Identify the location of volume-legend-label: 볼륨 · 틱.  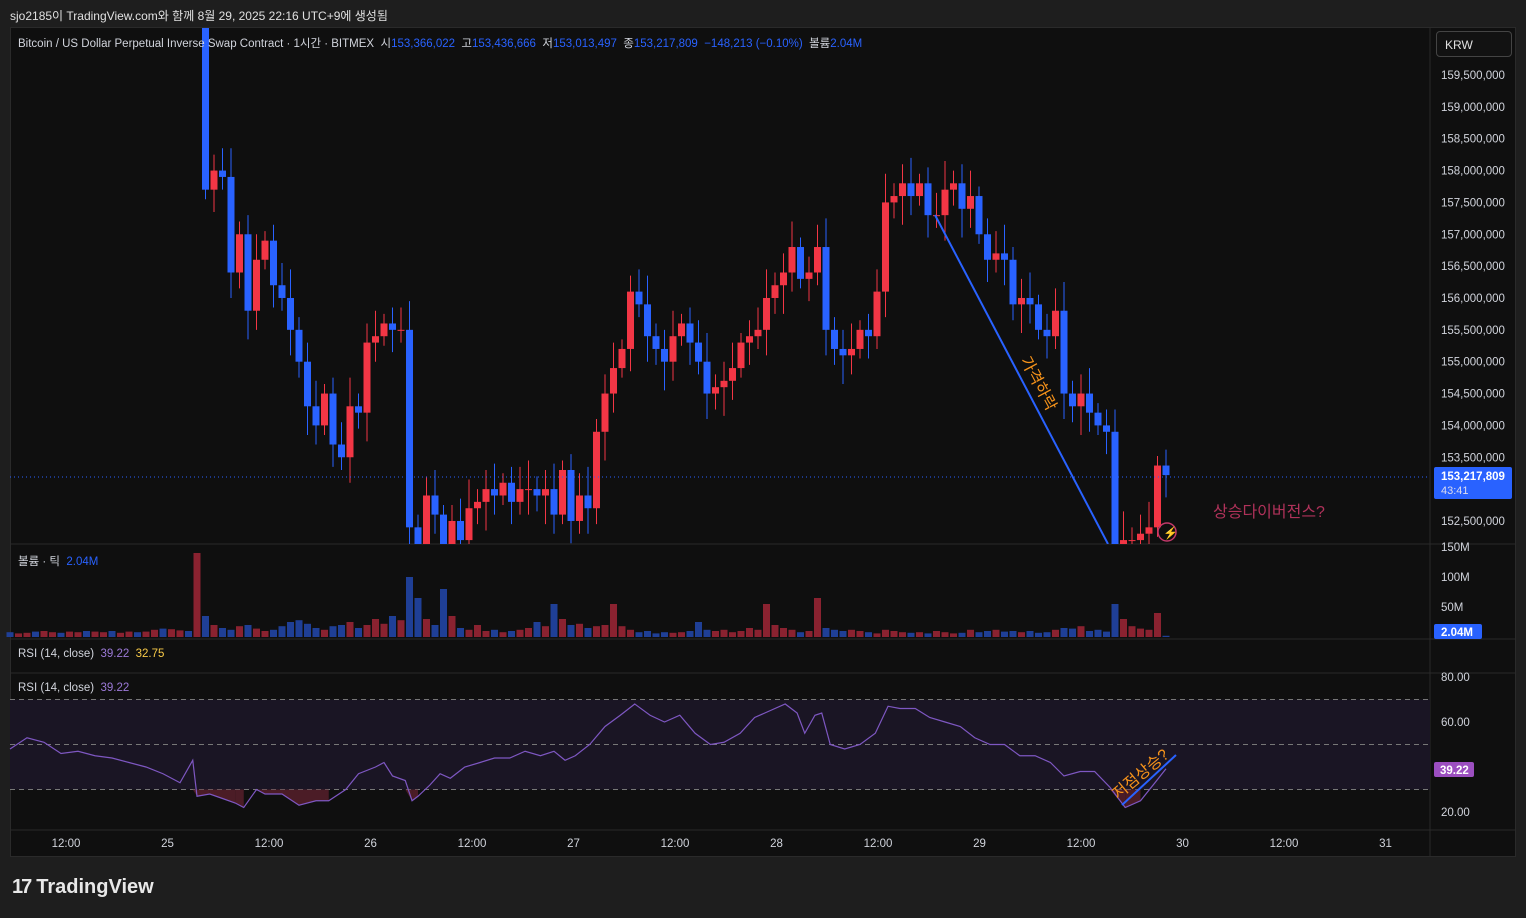
(39, 562).